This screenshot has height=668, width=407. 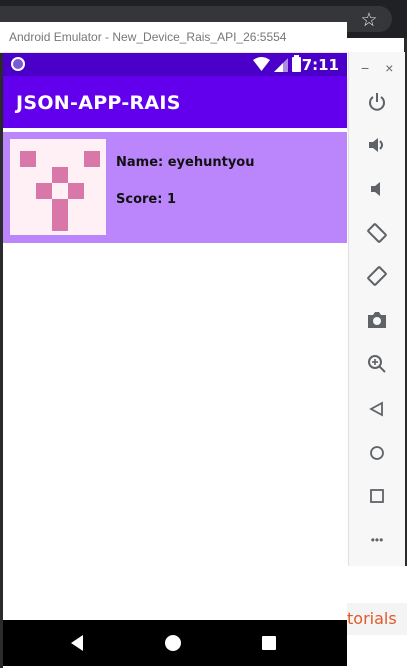 I want to click on rotate-left-button, so click(x=377, y=233).